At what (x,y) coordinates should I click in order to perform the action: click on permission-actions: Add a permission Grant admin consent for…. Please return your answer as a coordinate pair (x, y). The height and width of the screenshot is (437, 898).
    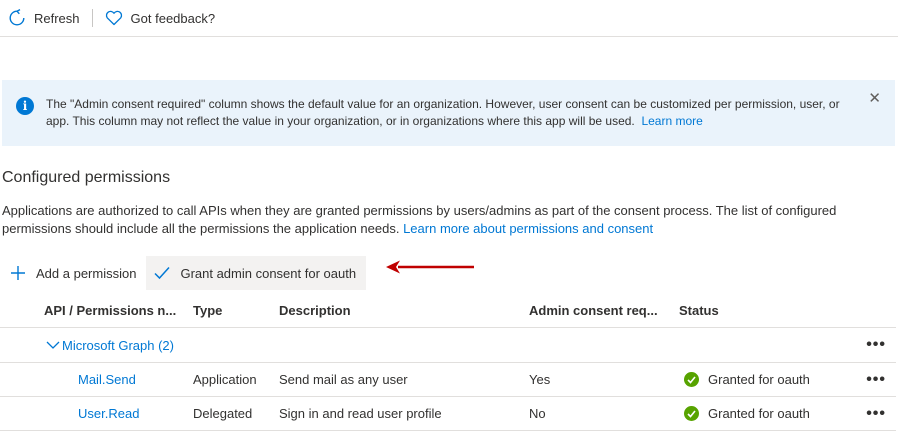
    Looking at the image, I should click on (183, 273).